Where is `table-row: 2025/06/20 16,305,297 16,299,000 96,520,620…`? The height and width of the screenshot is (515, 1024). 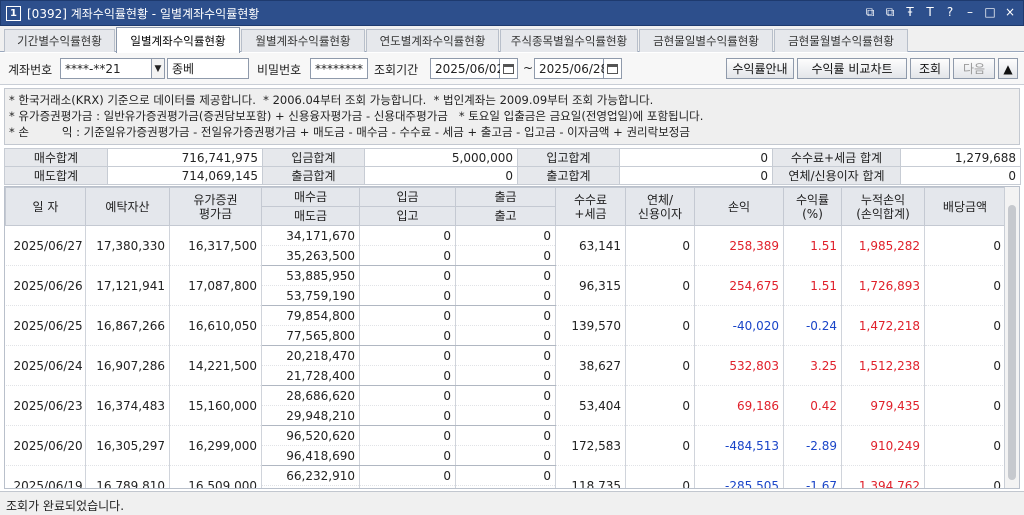
table-row: 2025/06/20 16,305,297 16,299,000 96,520,620… is located at coordinates (505, 445).